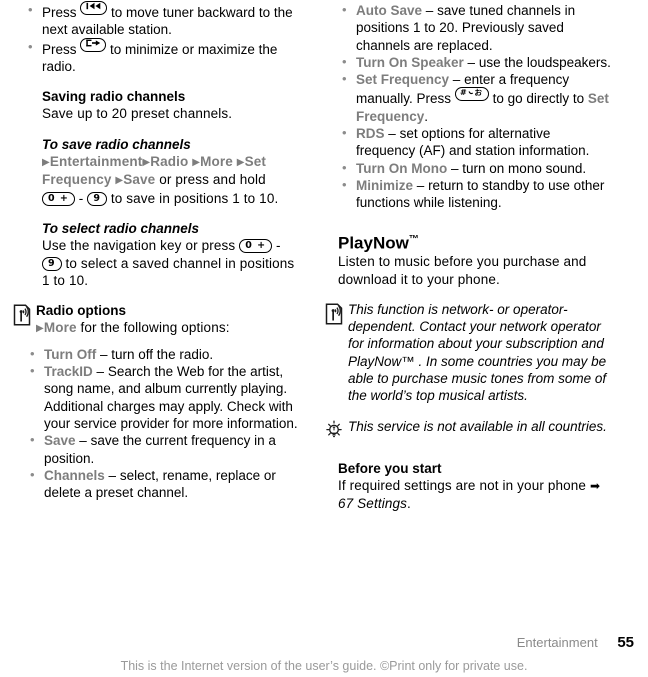 The image size is (648, 677). Describe the element at coordinates (160, 57) in the screenshot. I see `bullet-text: to minimize or maximize the radio.` at that location.